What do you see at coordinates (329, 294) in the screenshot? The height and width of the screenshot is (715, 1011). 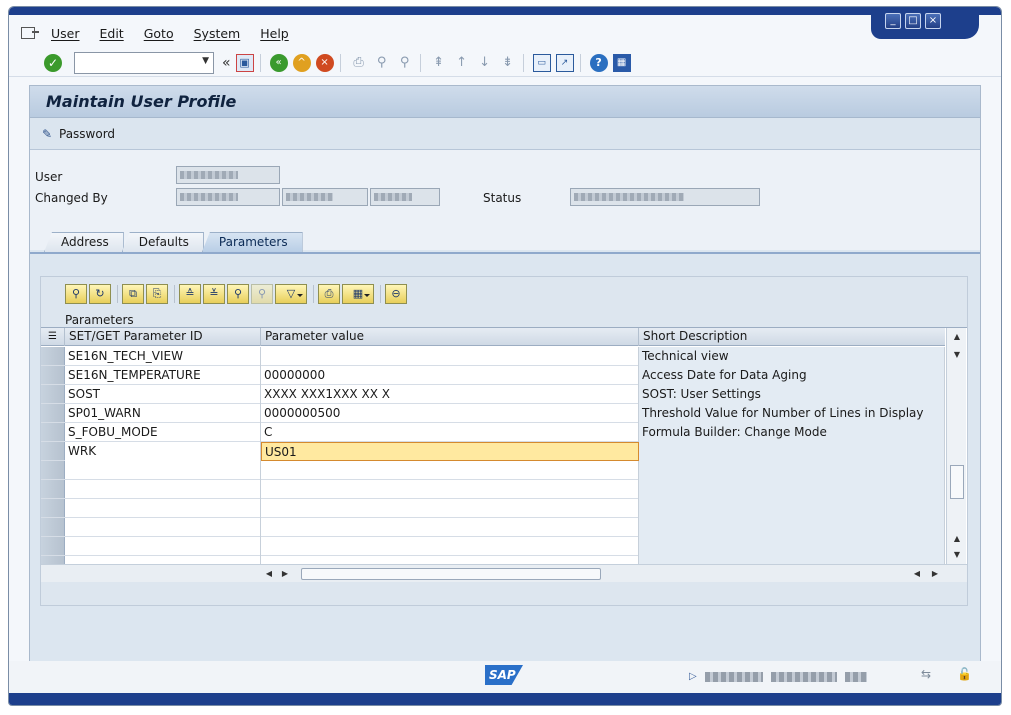 I see `grid-print-icon: ⎙` at bounding box center [329, 294].